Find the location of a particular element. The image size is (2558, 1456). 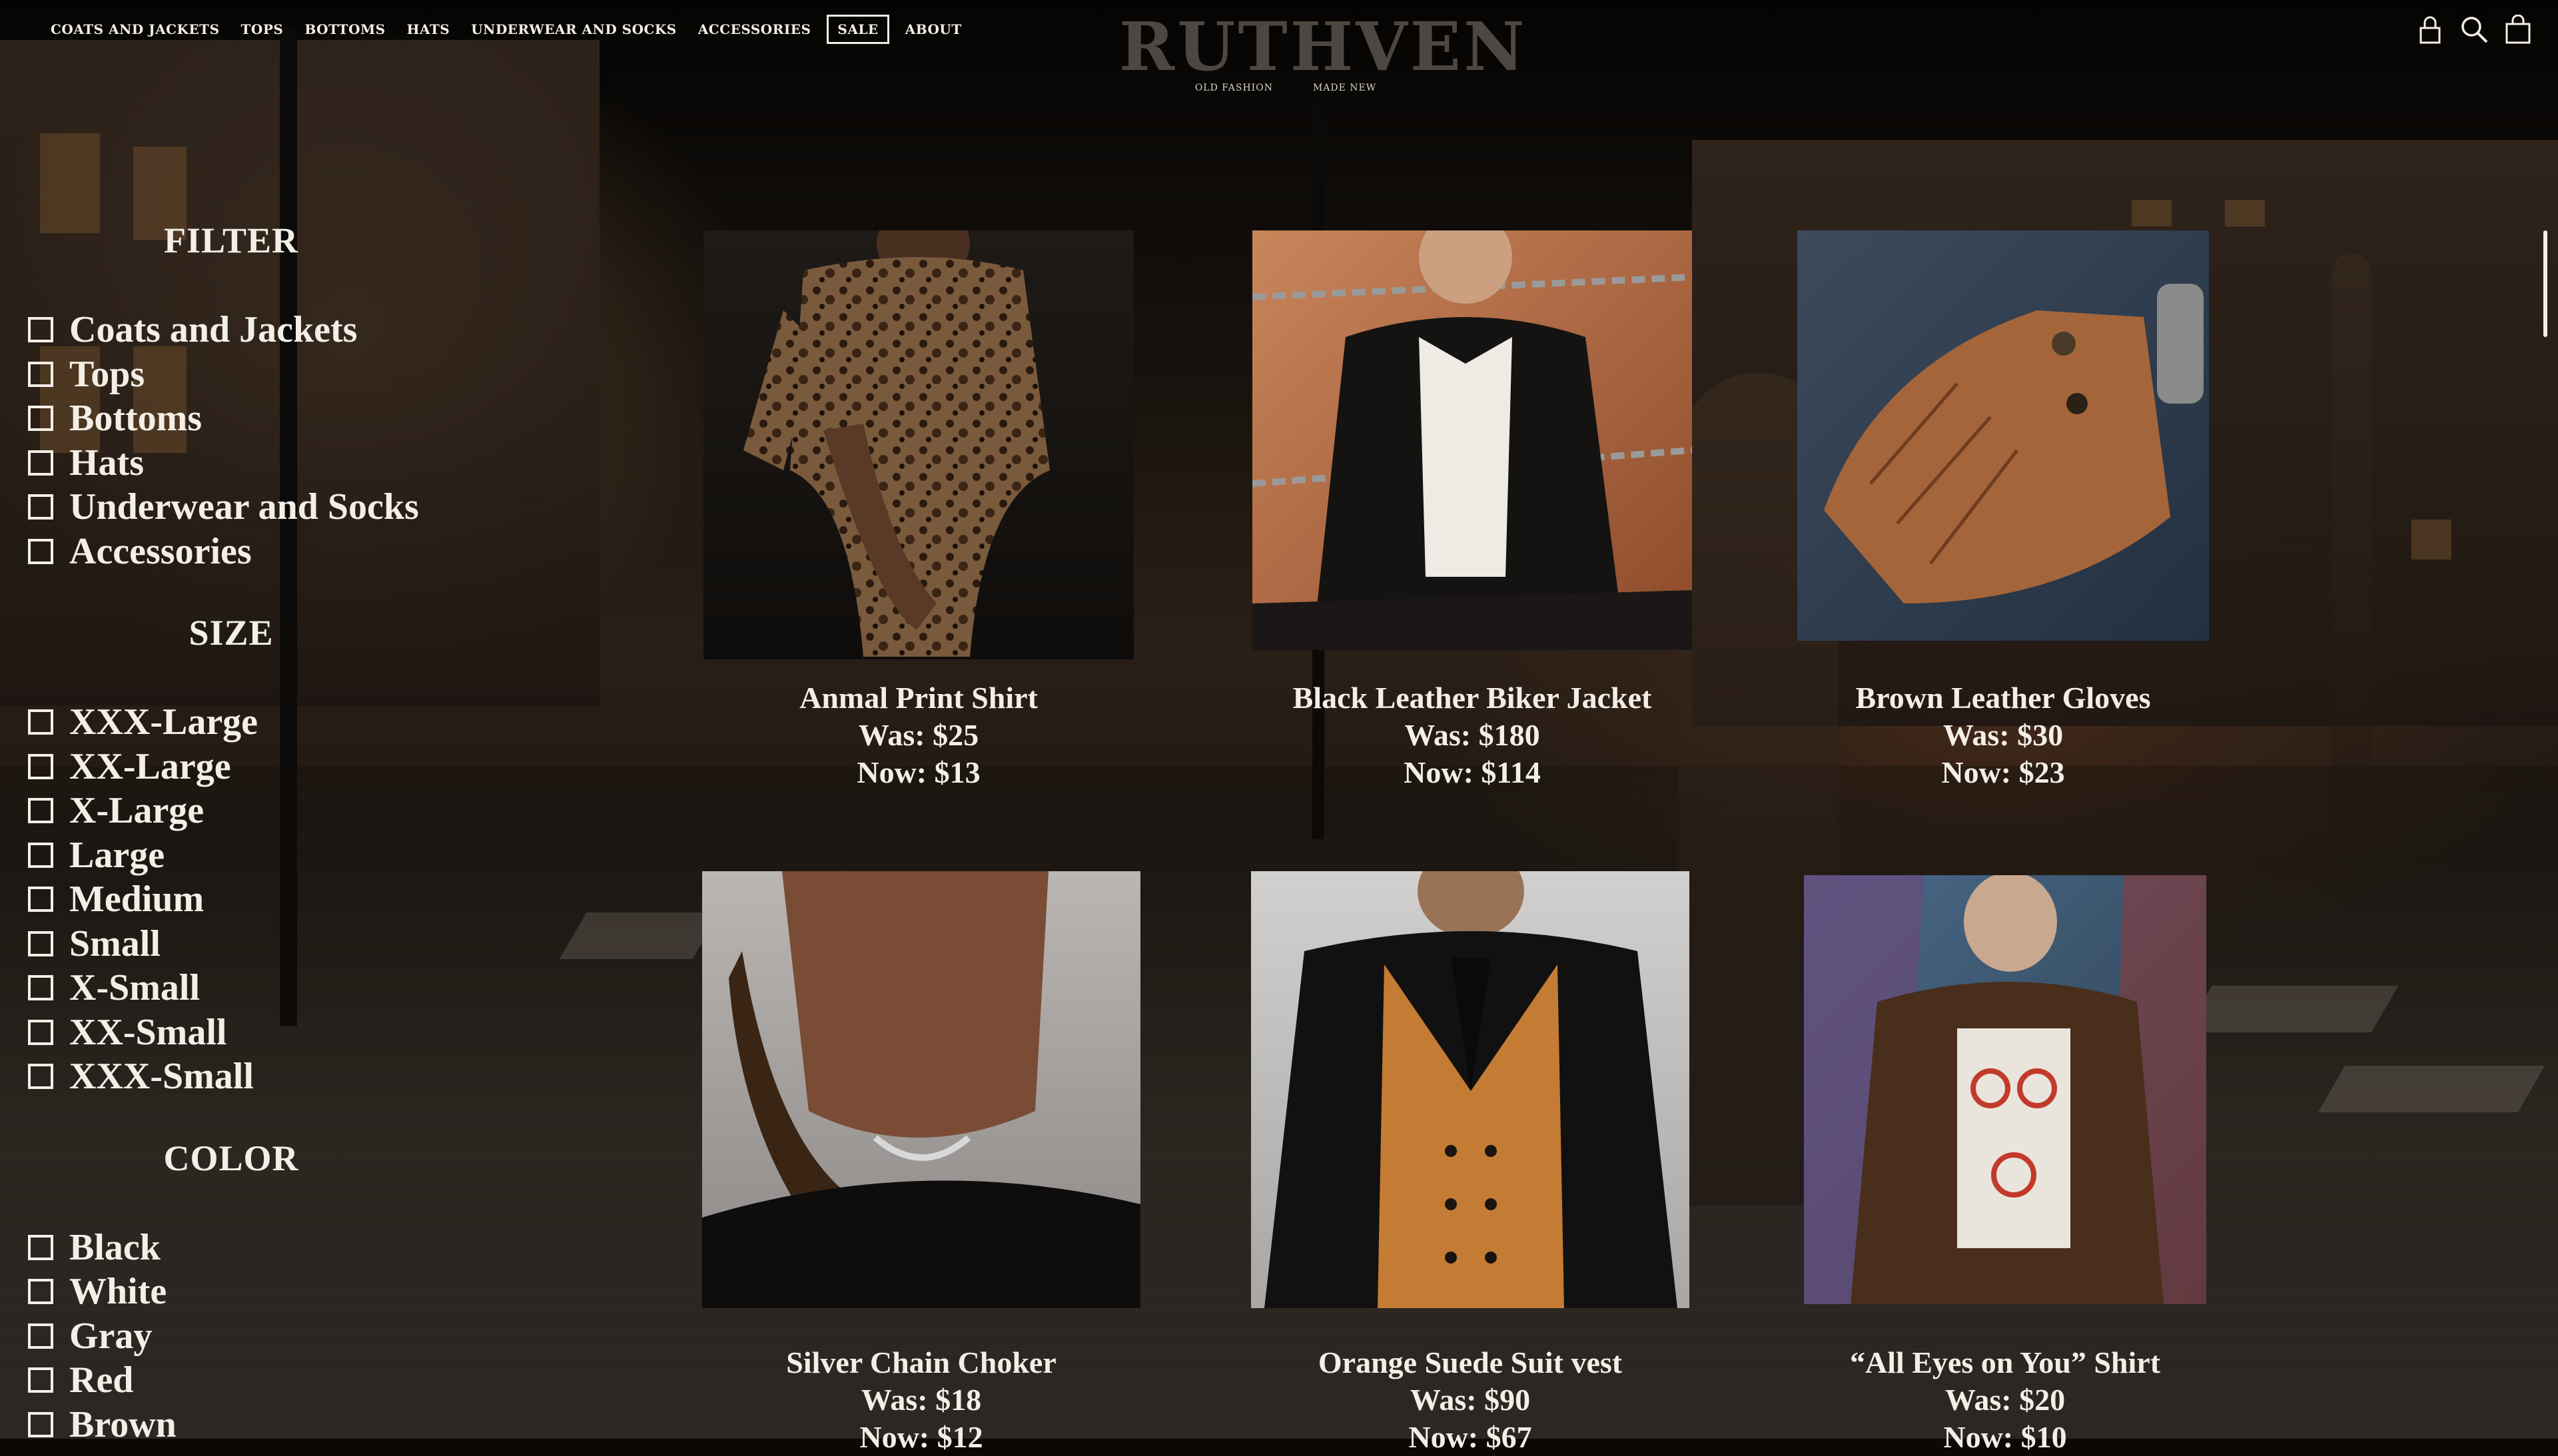

size-option-xxx-large: XXX-Large is located at coordinates (234, 723).